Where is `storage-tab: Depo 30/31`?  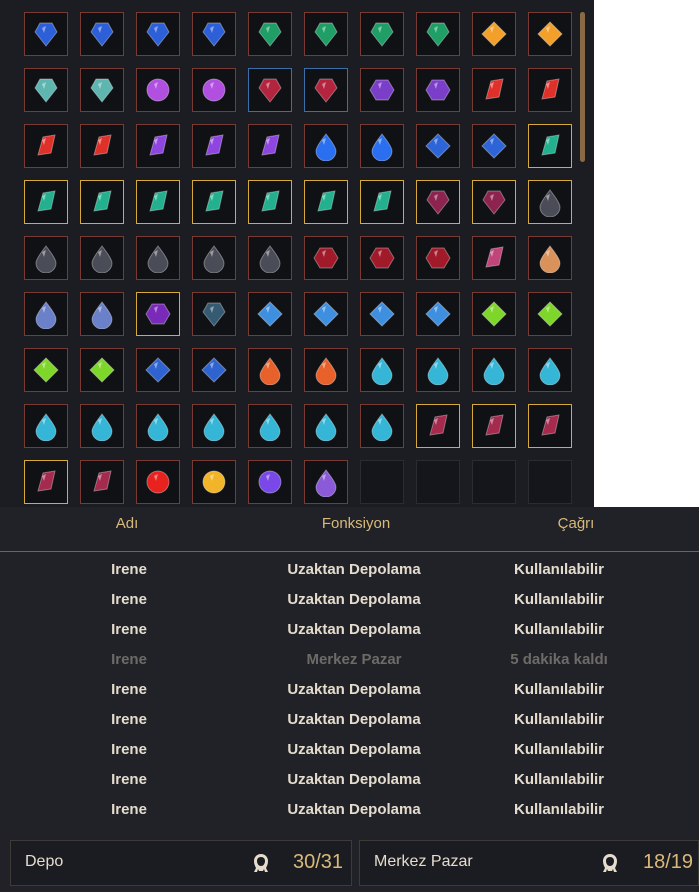
storage-tab: Depo 30/31 is located at coordinates (181, 863).